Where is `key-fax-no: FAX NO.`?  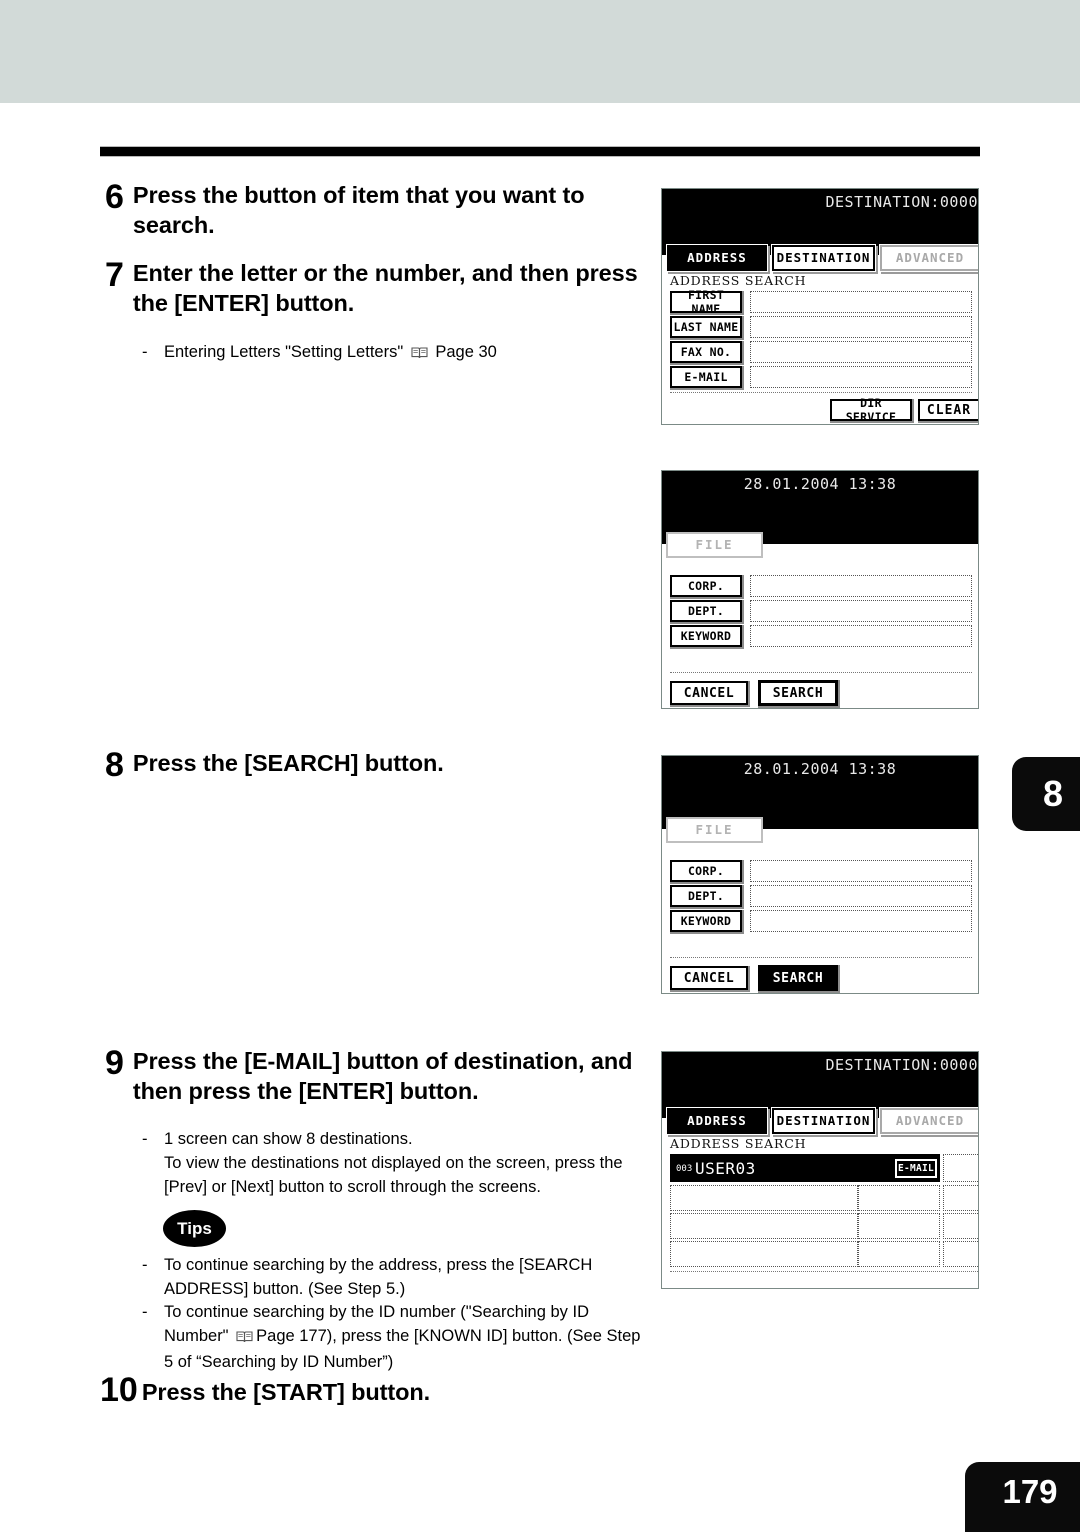
key-fax-no: FAX NO. is located at coordinates (706, 352).